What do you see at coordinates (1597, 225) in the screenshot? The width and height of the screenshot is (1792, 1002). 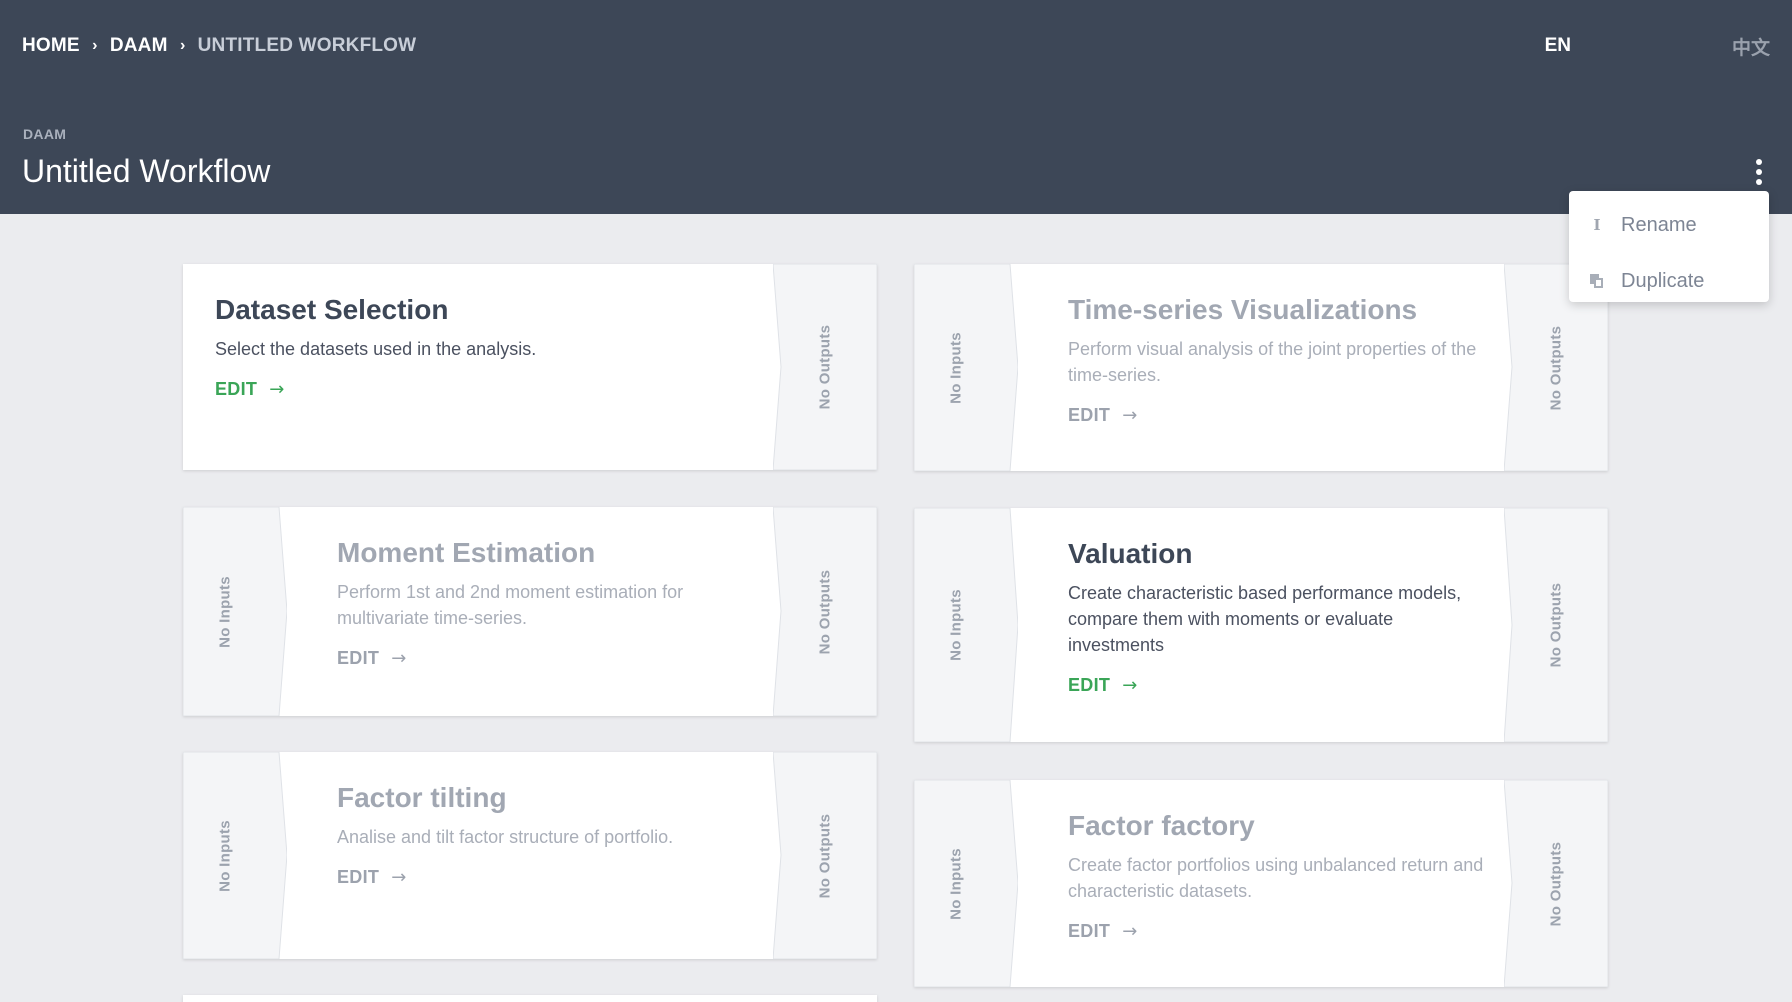 I see `text-cursor-icon: I` at bounding box center [1597, 225].